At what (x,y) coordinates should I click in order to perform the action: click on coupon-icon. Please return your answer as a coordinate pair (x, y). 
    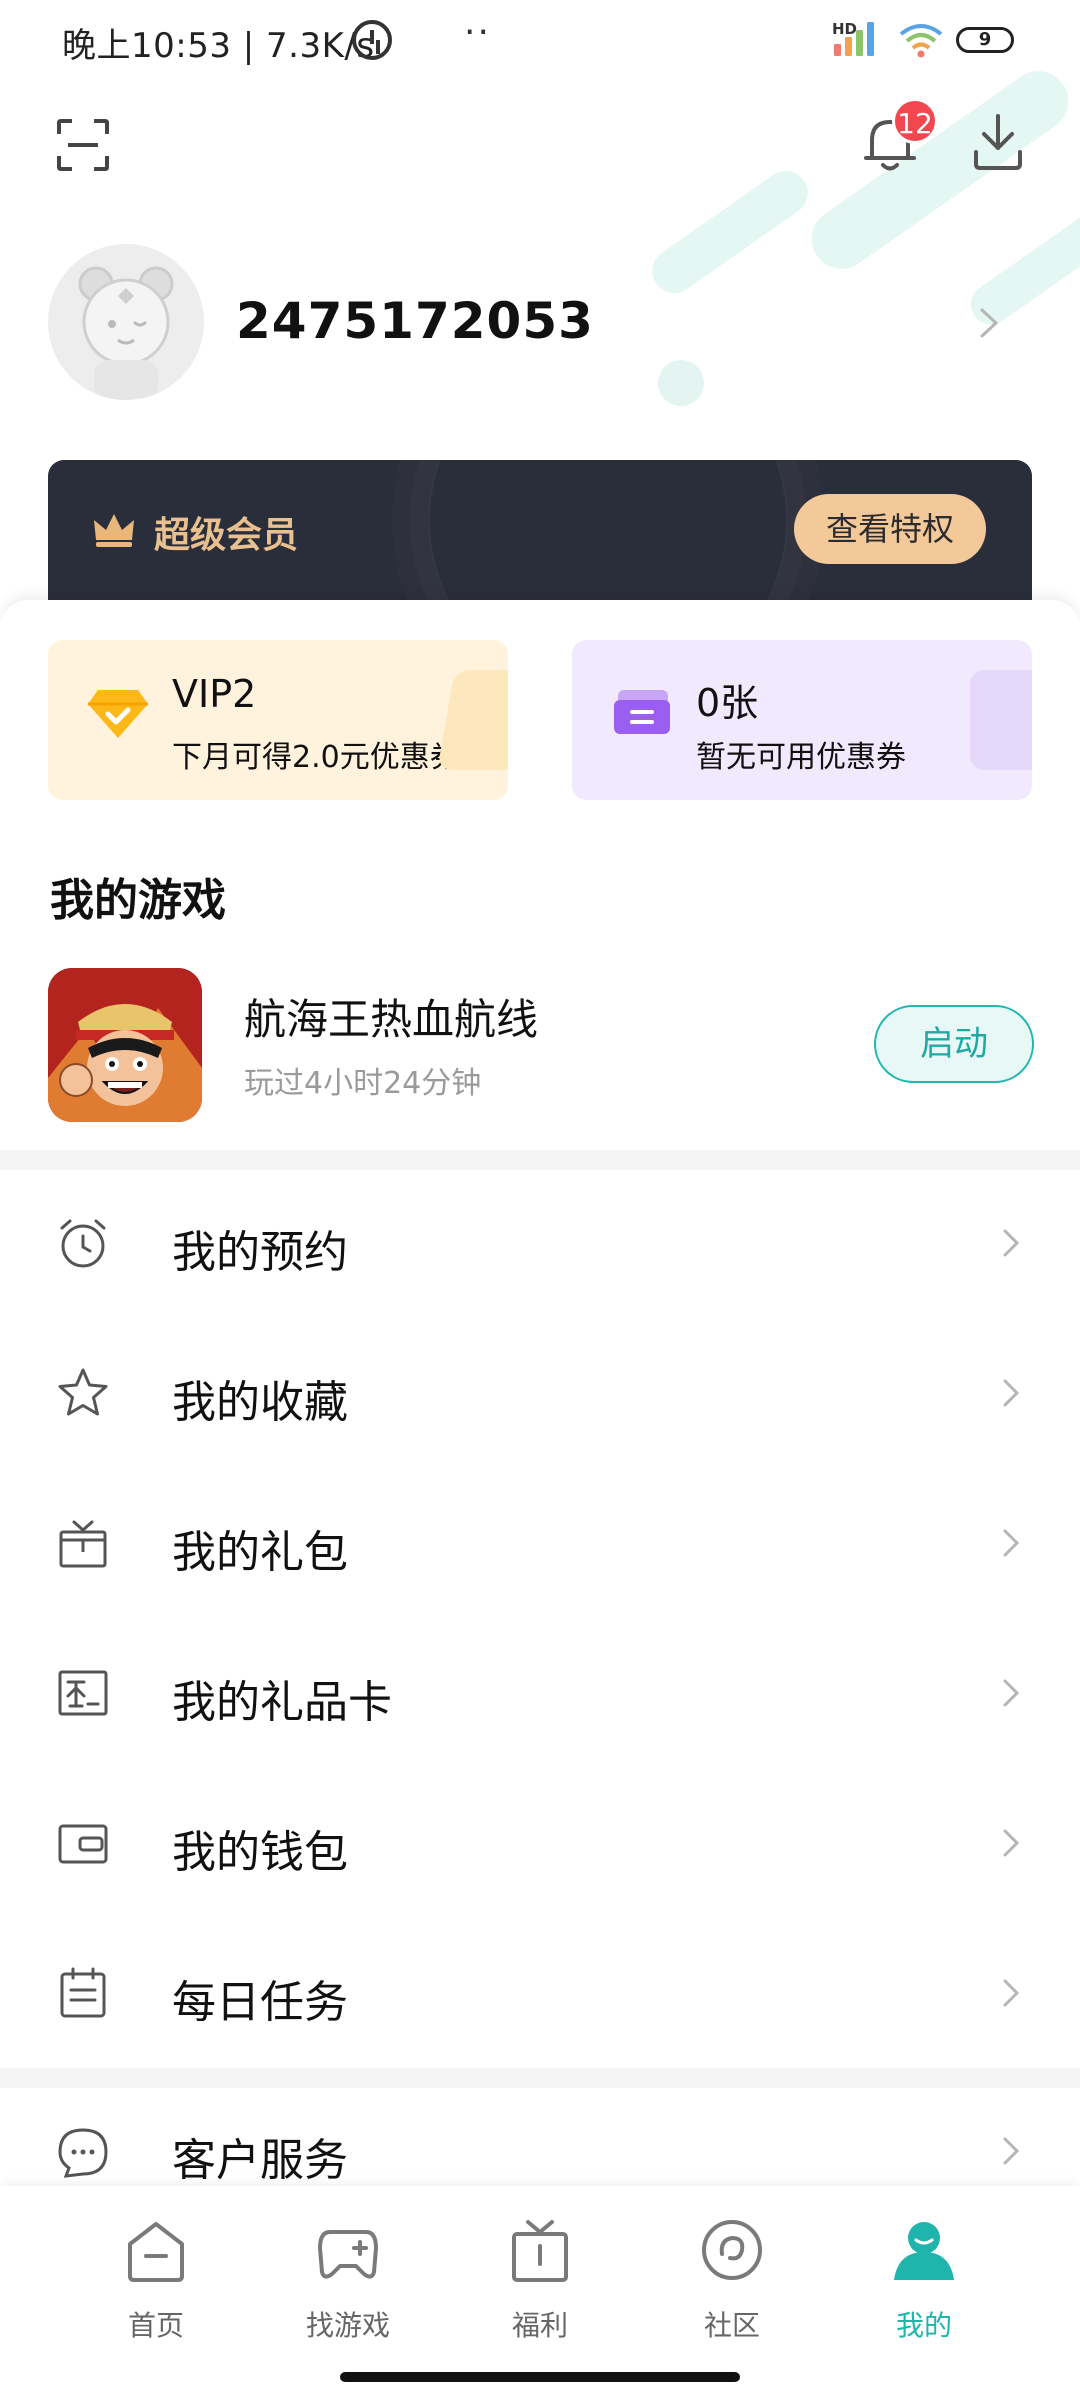
    Looking at the image, I should click on (642, 712).